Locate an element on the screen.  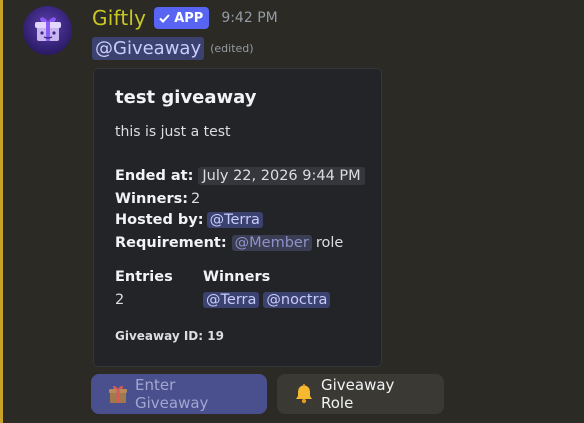
app-badge: APP is located at coordinates (182, 18).